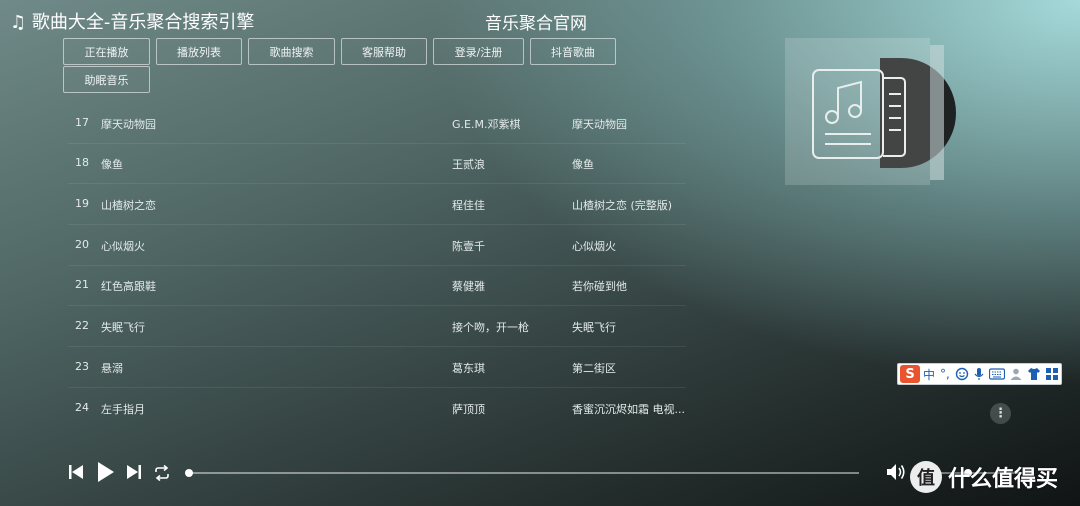  Describe the element at coordinates (377, 124) in the screenshot. I see `song-row: 17 摩天动物园 G.E.M.邓紫棋 摩天动物园` at that location.